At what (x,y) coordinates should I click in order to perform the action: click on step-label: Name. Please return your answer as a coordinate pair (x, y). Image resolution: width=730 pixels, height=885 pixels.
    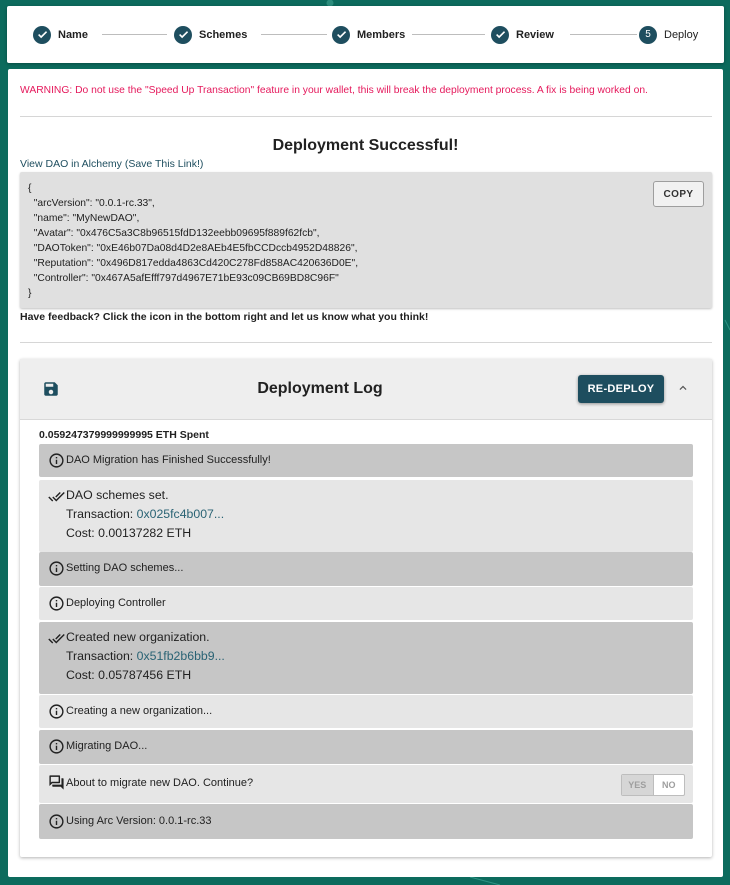
    Looking at the image, I should click on (73, 34).